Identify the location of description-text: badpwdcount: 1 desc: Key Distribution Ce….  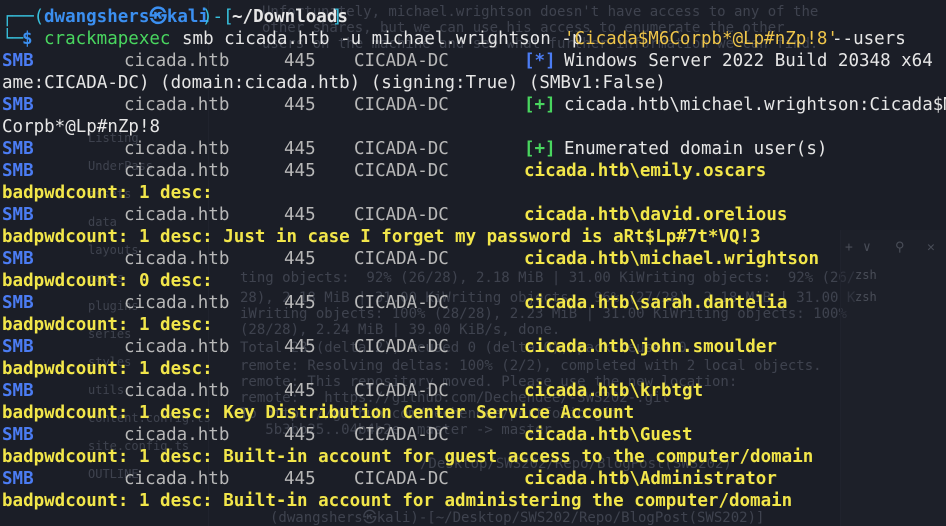
(318, 413).